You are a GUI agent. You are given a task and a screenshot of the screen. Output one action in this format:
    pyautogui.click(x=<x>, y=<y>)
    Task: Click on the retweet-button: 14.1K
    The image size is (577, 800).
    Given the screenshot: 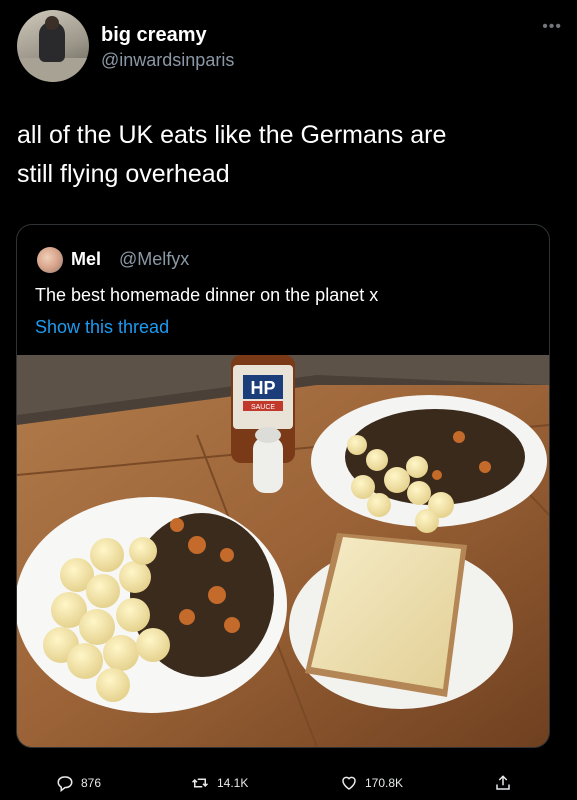 What is the action you would take?
    pyautogui.click(x=219, y=783)
    